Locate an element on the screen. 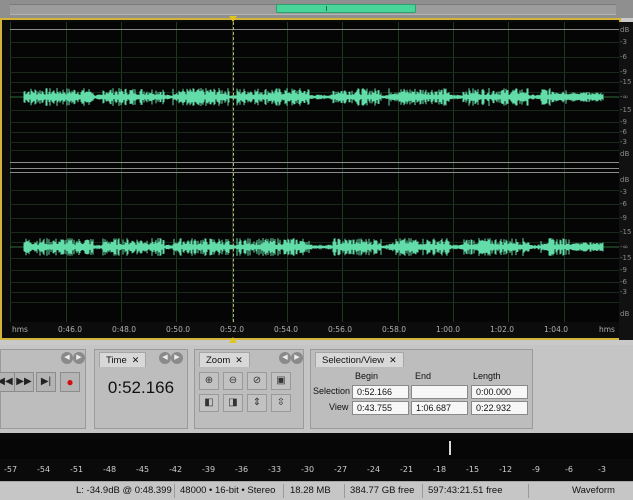 This screenshot has height=500, width=633. time-ruler-unit-left: hms is located at coordinates (20, 329).